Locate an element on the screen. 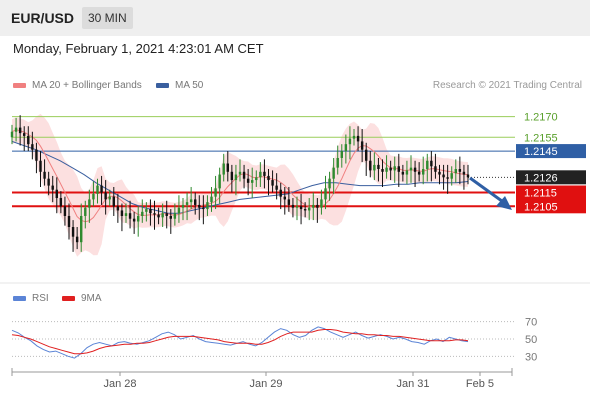  level-label-1.2126: 1.2126 is located at coordinates (541, 178).